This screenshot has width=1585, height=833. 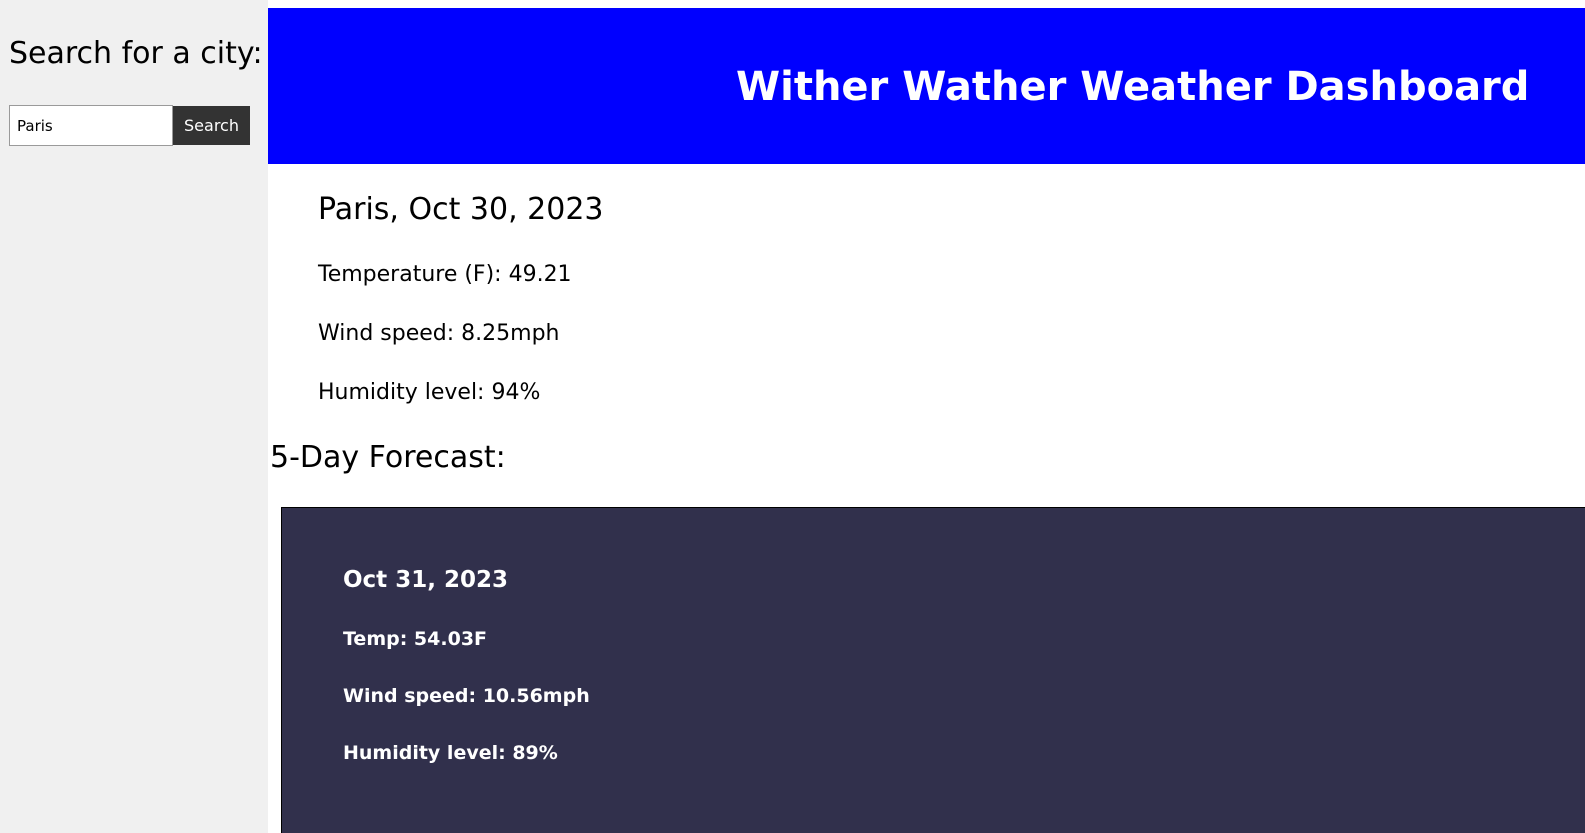 What do you see at coordinates (91, 125) in the screenshot?
I see `city-search-input` at bounding box center [91, 125].